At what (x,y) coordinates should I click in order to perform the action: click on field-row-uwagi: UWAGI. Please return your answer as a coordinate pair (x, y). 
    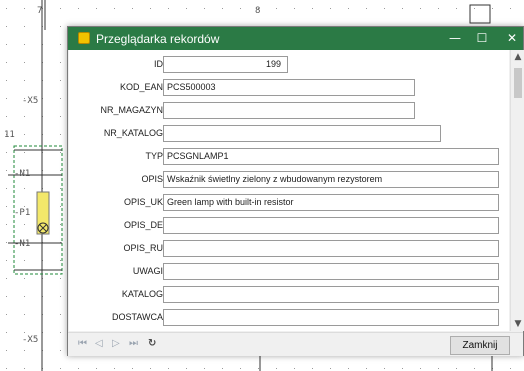
    Looking at the image, I should click on (289, 272).